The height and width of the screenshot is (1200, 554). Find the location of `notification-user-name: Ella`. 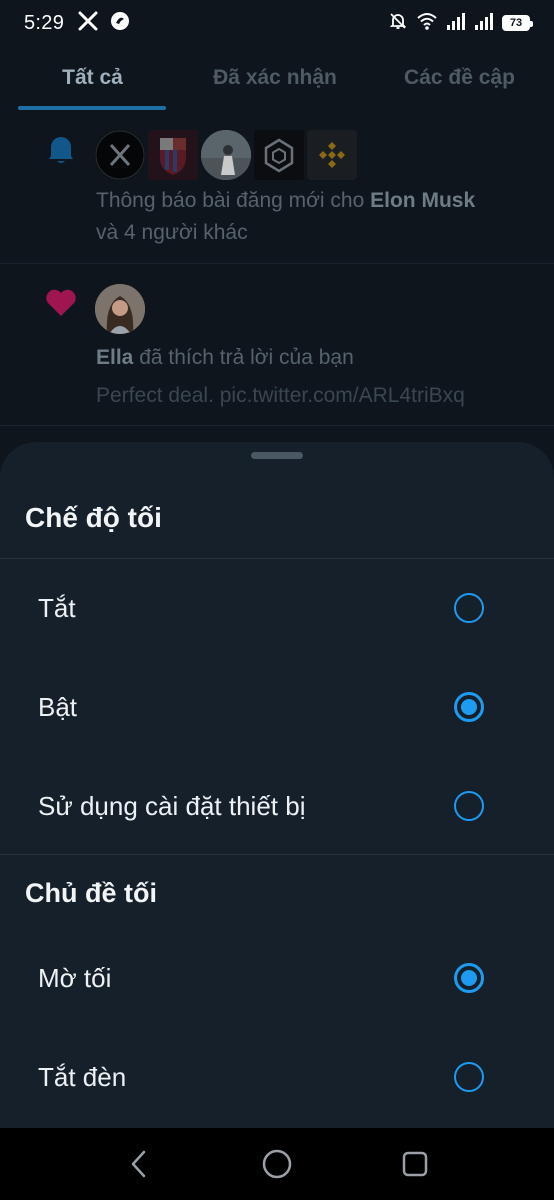

notification-user-name: Ella is located at coordinates (114, 357).